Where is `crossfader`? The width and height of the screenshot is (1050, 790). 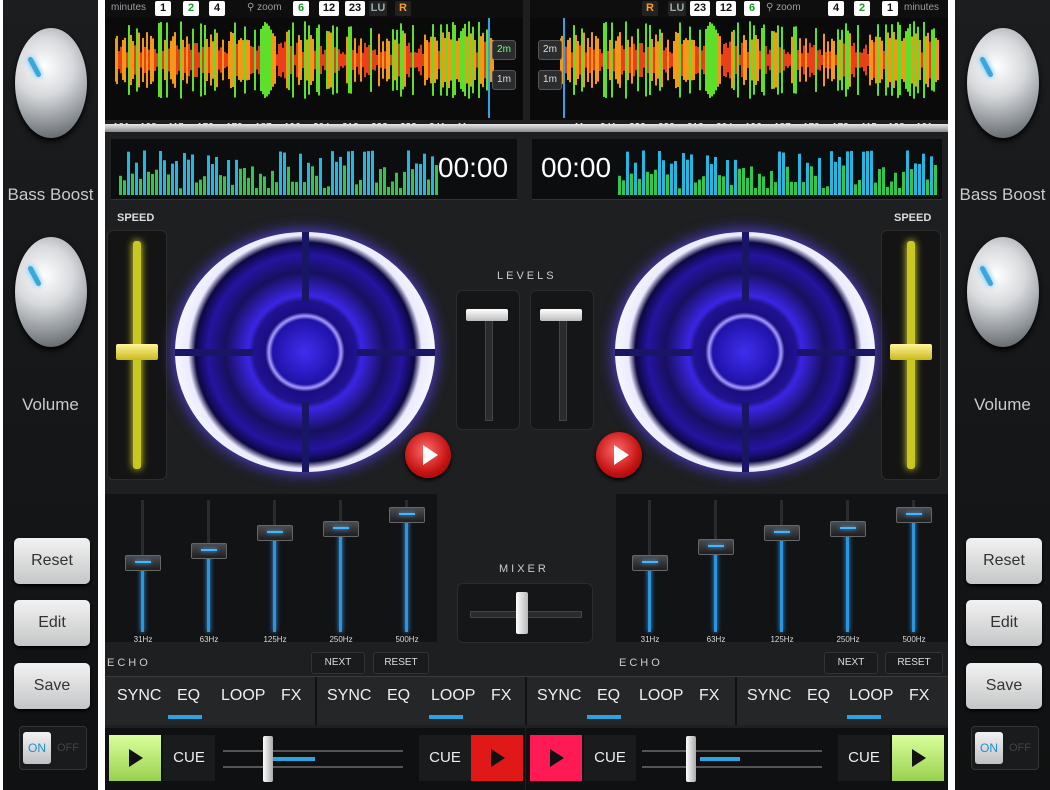 crossfader is located at coordinates (525, 613).